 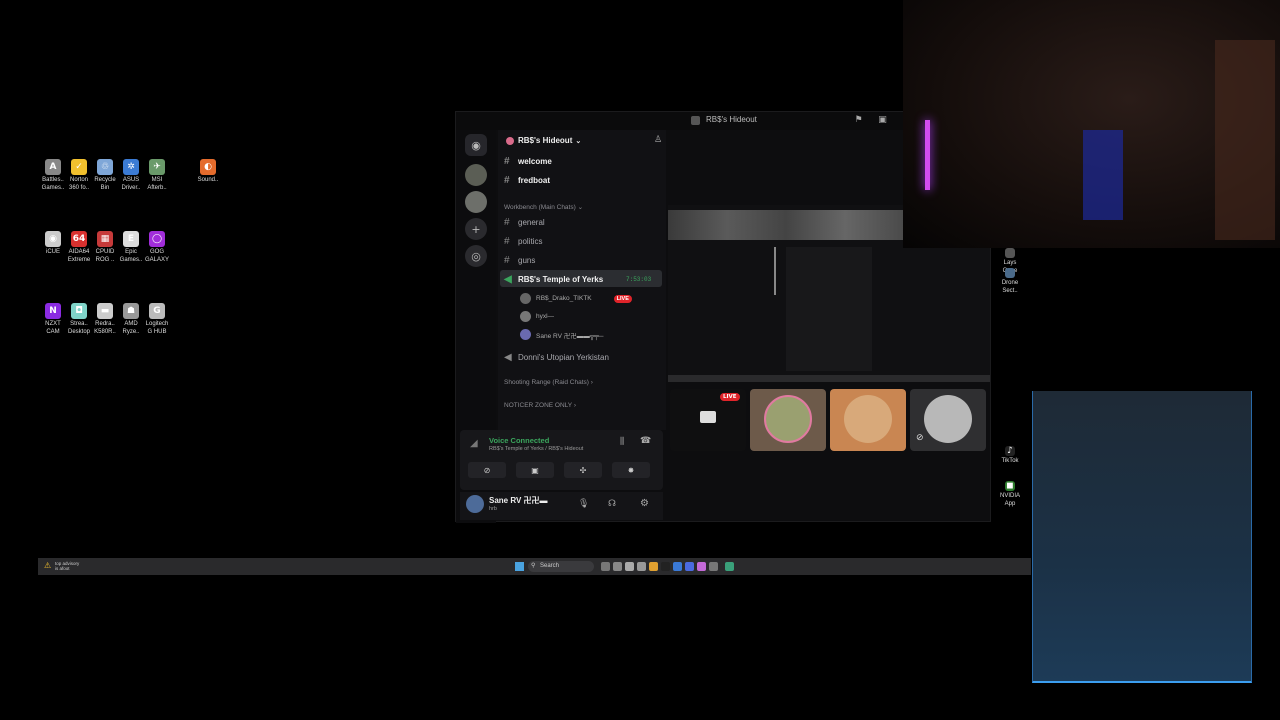 What do you see at coordinates (131, 328) in the screenshot?
I see `desktop-icon-label: AMD Ryze..` at bounding box center [131, 328].